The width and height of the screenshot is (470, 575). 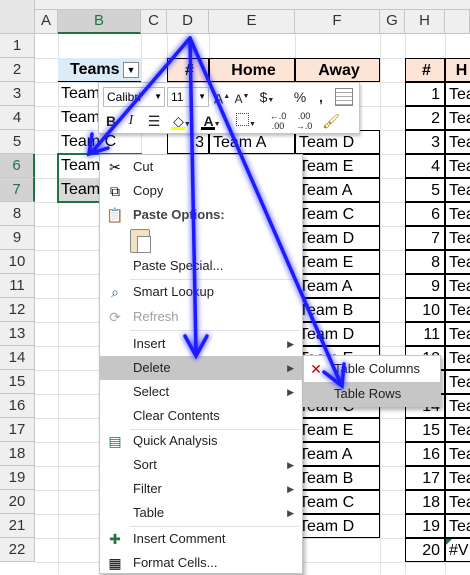 What do you see at coordinates (425, 70) in the screenshot?
I see `right-header-num: #` at bounding box center [425, 70].